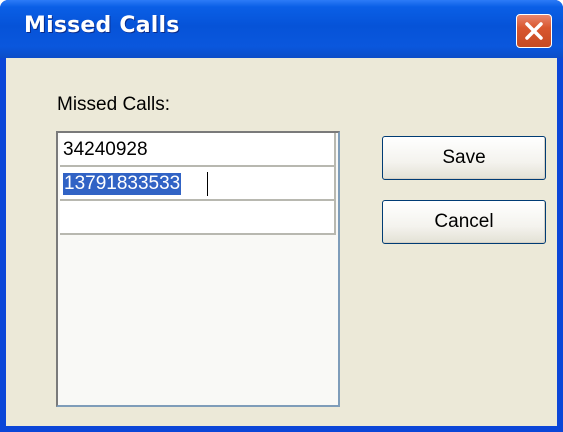 The image size is (563, 432). I want to click on list-item-text: 34240928, so click(105, 149).